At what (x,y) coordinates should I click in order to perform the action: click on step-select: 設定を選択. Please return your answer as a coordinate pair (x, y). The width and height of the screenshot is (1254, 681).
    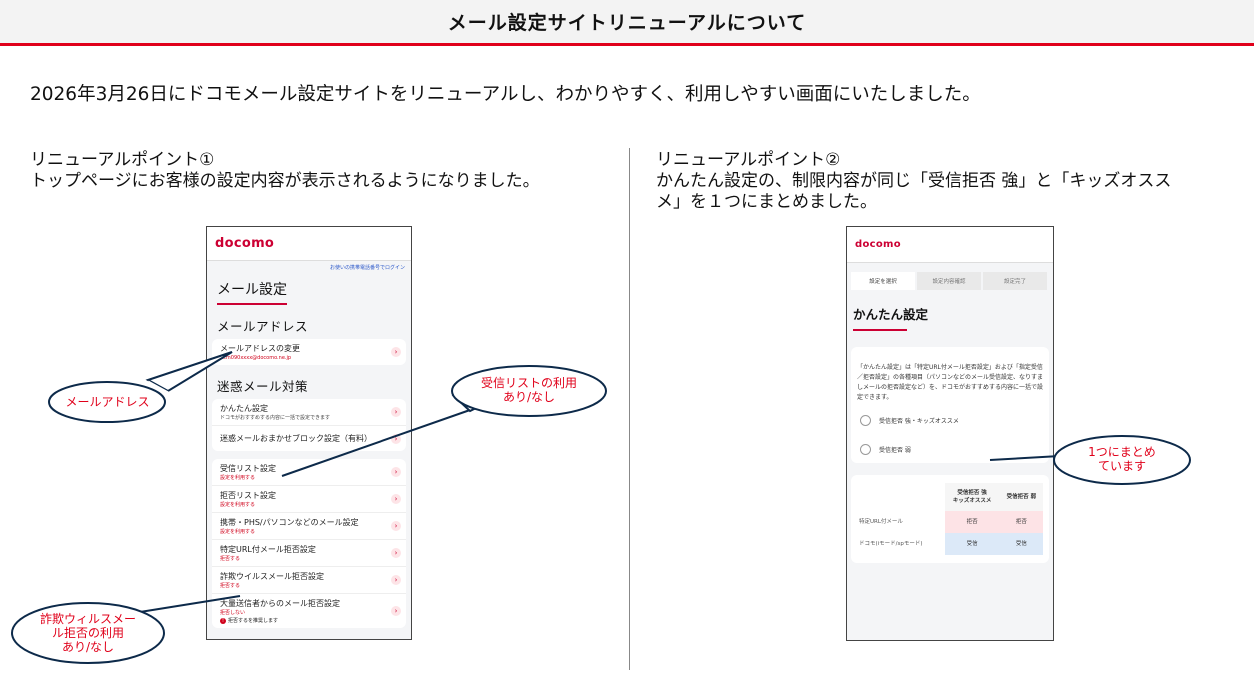
    Looking at the image, I should click on (883, 281).